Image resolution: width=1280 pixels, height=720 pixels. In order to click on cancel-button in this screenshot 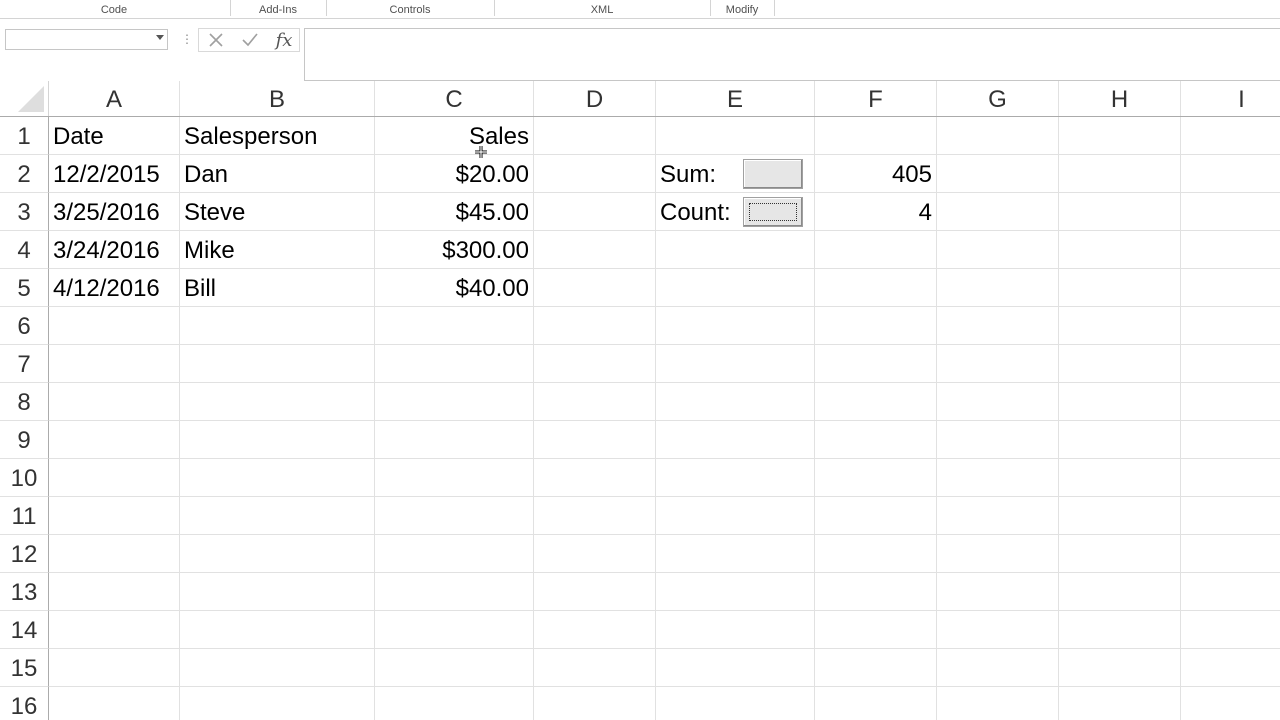, I will do `click(216, 40)`.